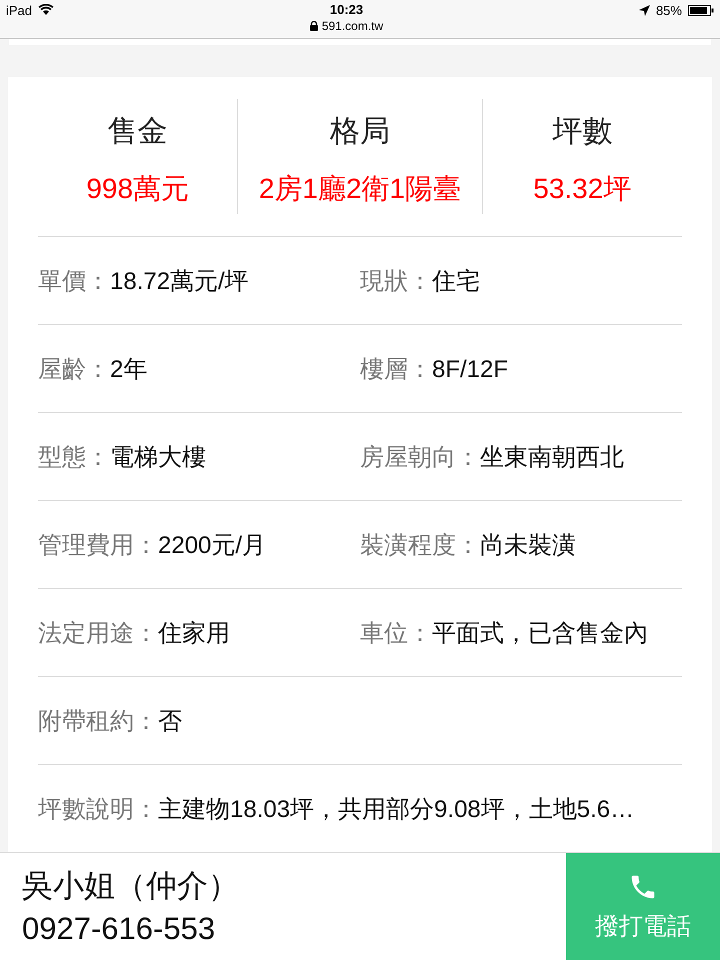 The width and height of the screenshot is (720, 960). I want to click on summary-label: 坪數, so click(582, 132).